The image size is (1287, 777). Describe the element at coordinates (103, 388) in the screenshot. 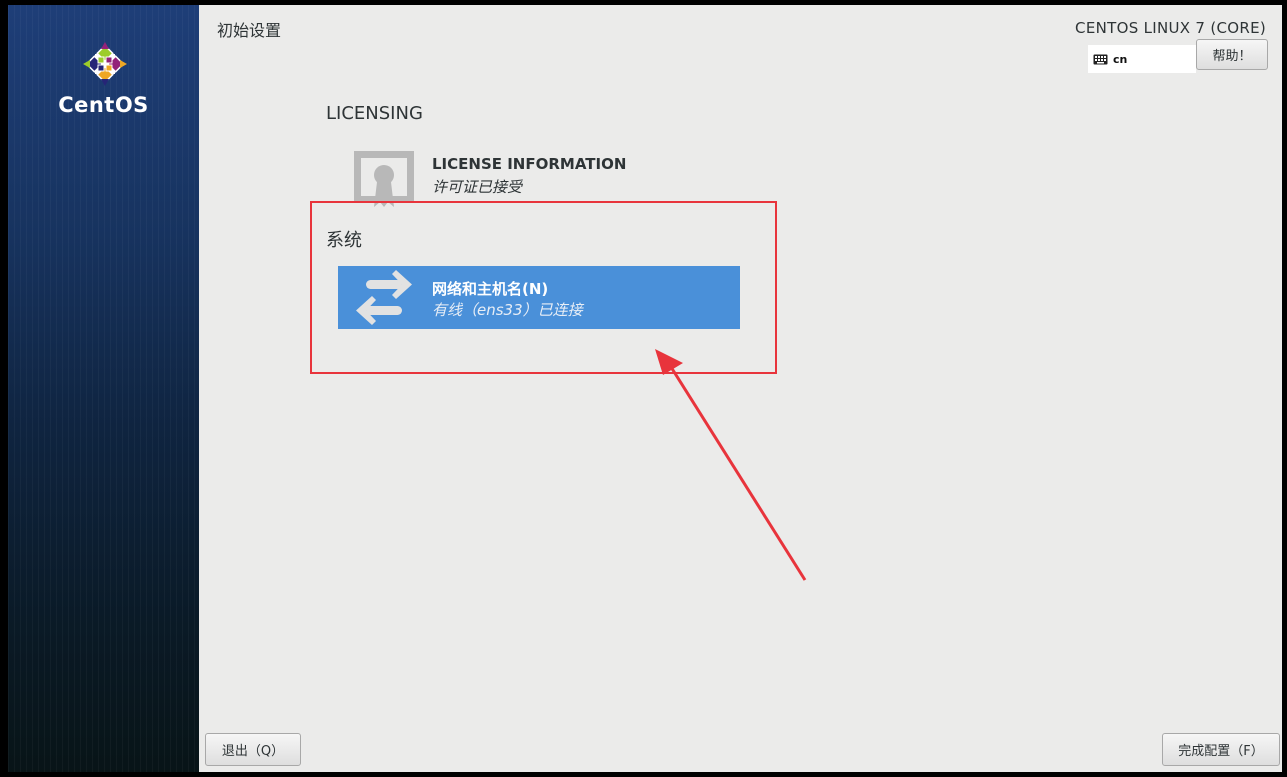

I see `sidebar: CentOS` at that location.